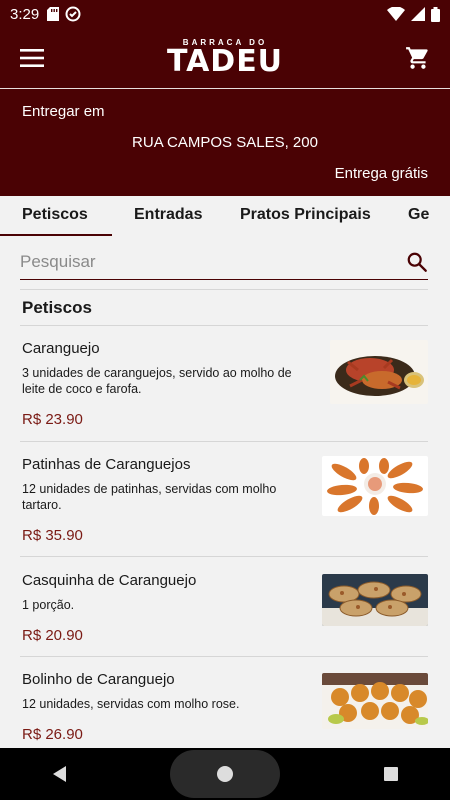 This screenshot has width=450, height=800. I want to click on brand-logo-big: TADEU, so click(225, 61).